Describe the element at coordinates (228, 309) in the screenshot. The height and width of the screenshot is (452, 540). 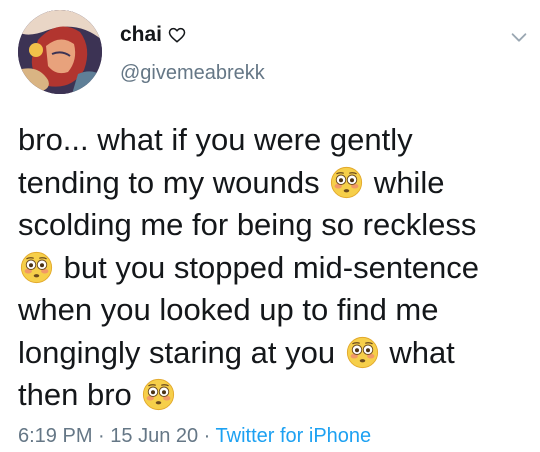
I see `tweet-text-segment: when you looked up to find me` at that location.